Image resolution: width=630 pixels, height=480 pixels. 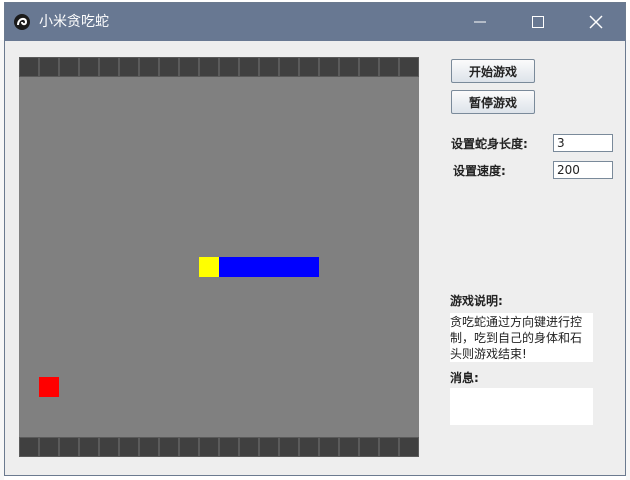 What do you see at coordinates (583, 143) in the screenshot?
I see `snake-length-input: 3` at bounding box center [583, 143].